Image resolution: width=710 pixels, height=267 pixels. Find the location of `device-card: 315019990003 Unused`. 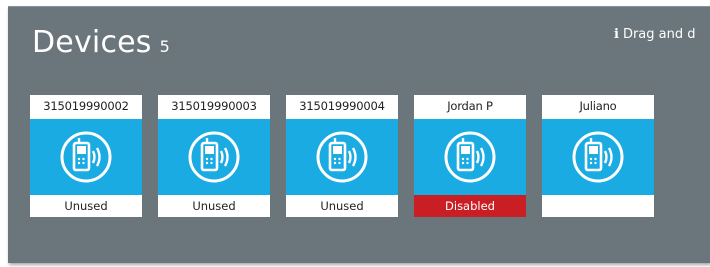

device-card: 315019990003 Unused is located at coordinates (214, 156).